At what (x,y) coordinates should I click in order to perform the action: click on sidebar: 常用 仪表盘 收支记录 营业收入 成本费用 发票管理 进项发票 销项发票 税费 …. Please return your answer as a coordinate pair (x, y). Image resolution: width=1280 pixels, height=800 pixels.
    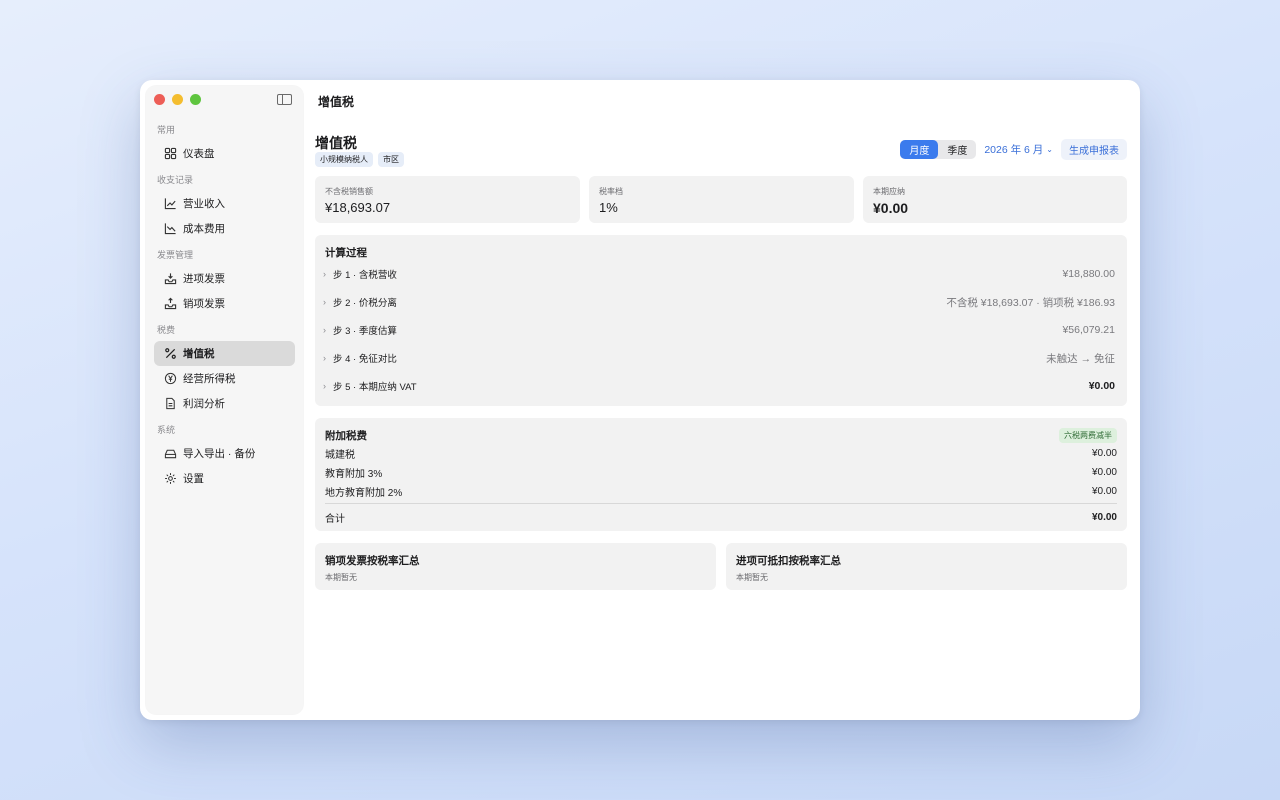
    Looking at the image, I should click on (224, 400).